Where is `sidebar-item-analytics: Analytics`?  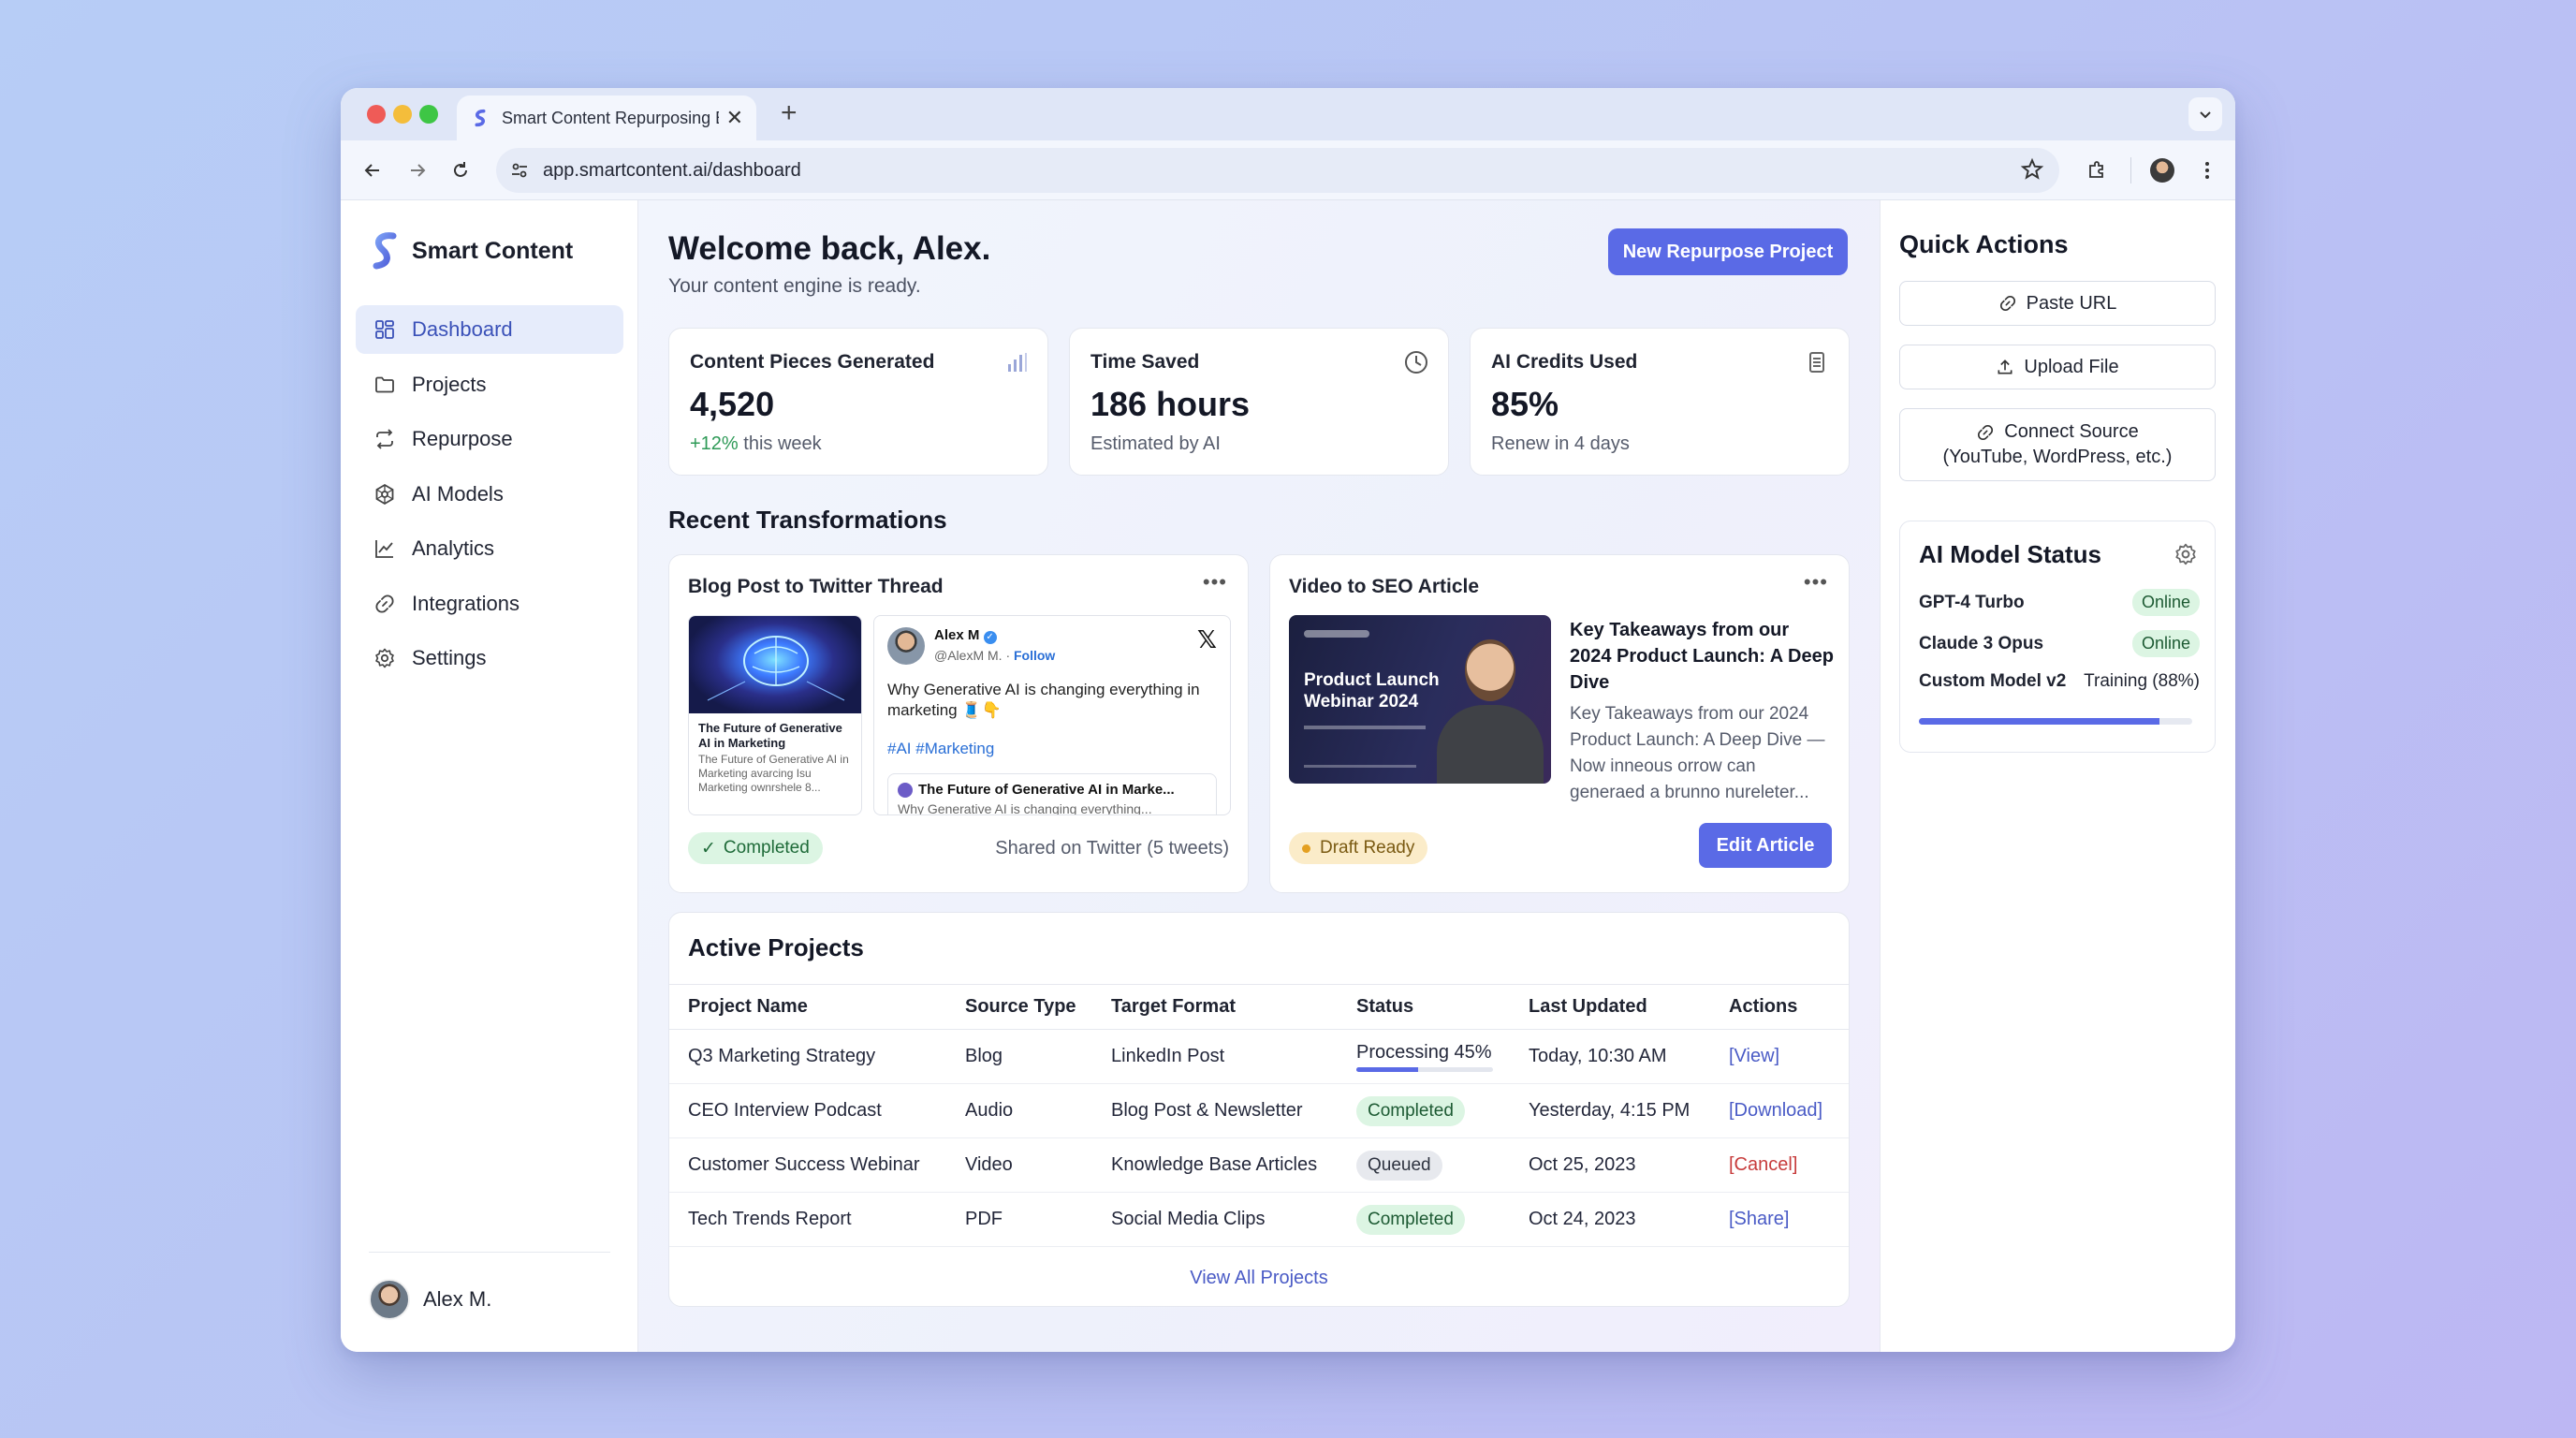
sidebar-item-analytics: Analytics is located at coordinates (489, 548).